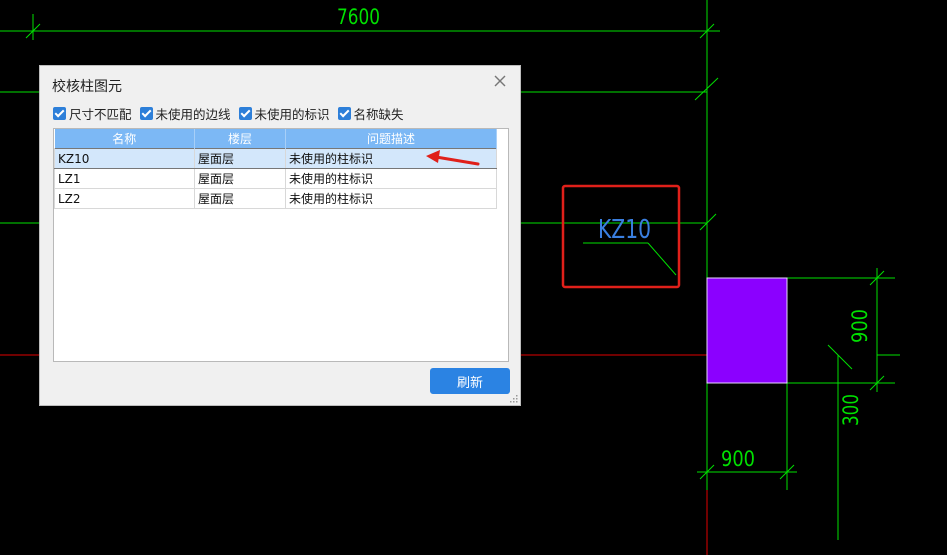  I want to click on checkbox-label: 未使用的边线, so click(193, 114).